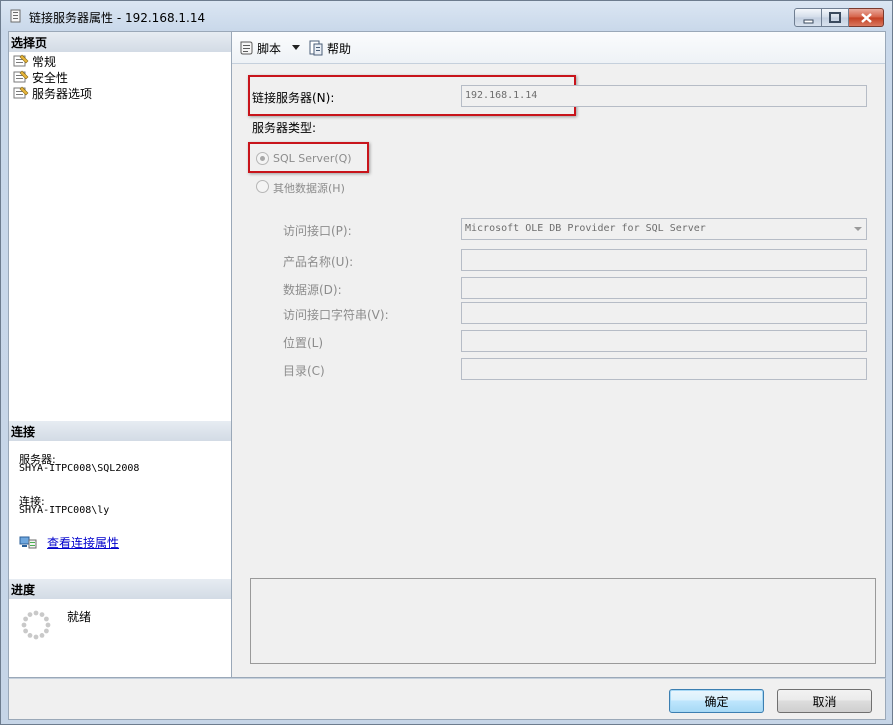  Describe the element at coordinates (446, 16) in the screenshot. I see `title-bar: 链接服务器属性 - 192.168.1.14` at that location.